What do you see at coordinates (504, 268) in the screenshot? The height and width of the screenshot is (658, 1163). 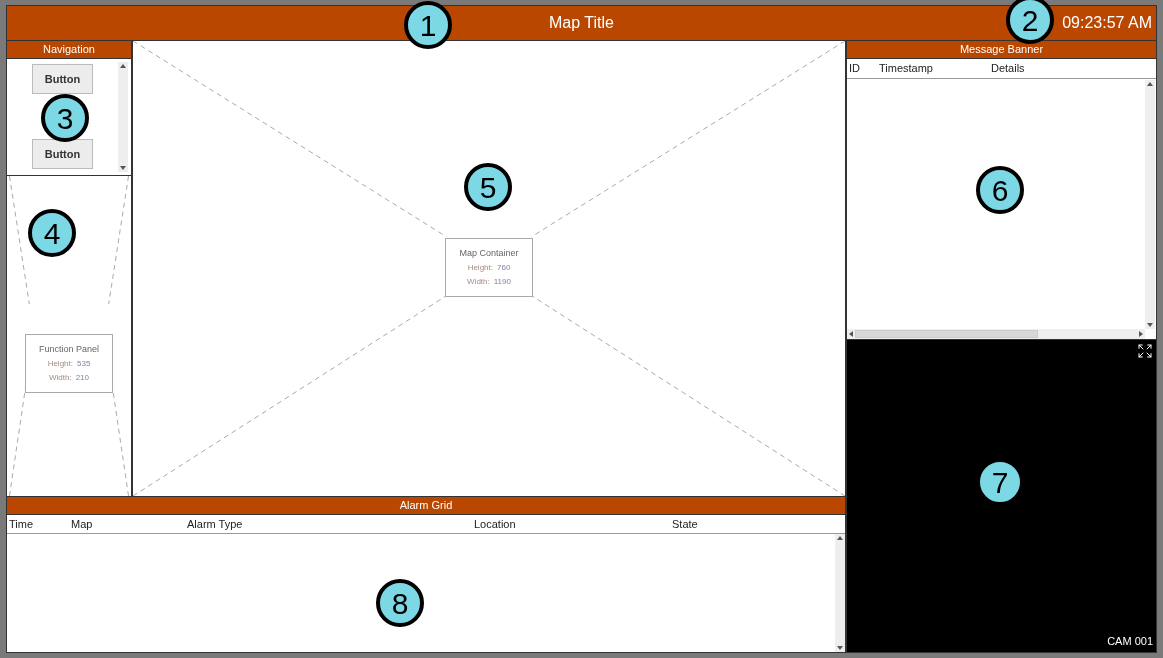 I see `height-value: 760` at bounding box center [504, 268].